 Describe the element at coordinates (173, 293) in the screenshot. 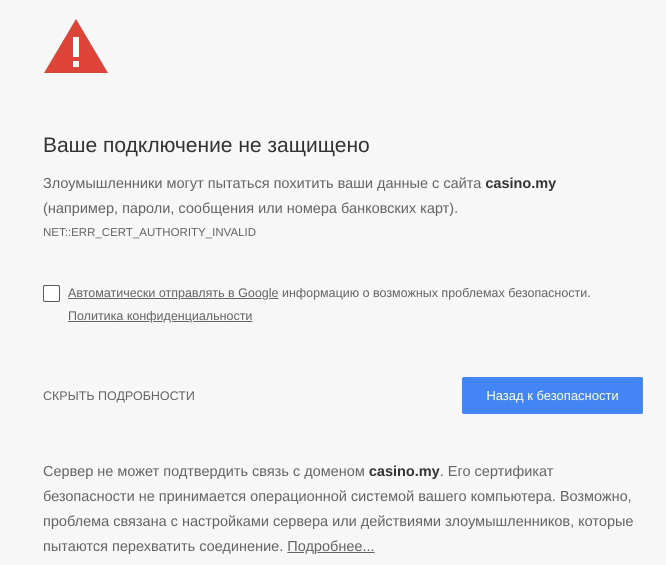

I see `report-link: Автоматически отправлять в Google` at that location.